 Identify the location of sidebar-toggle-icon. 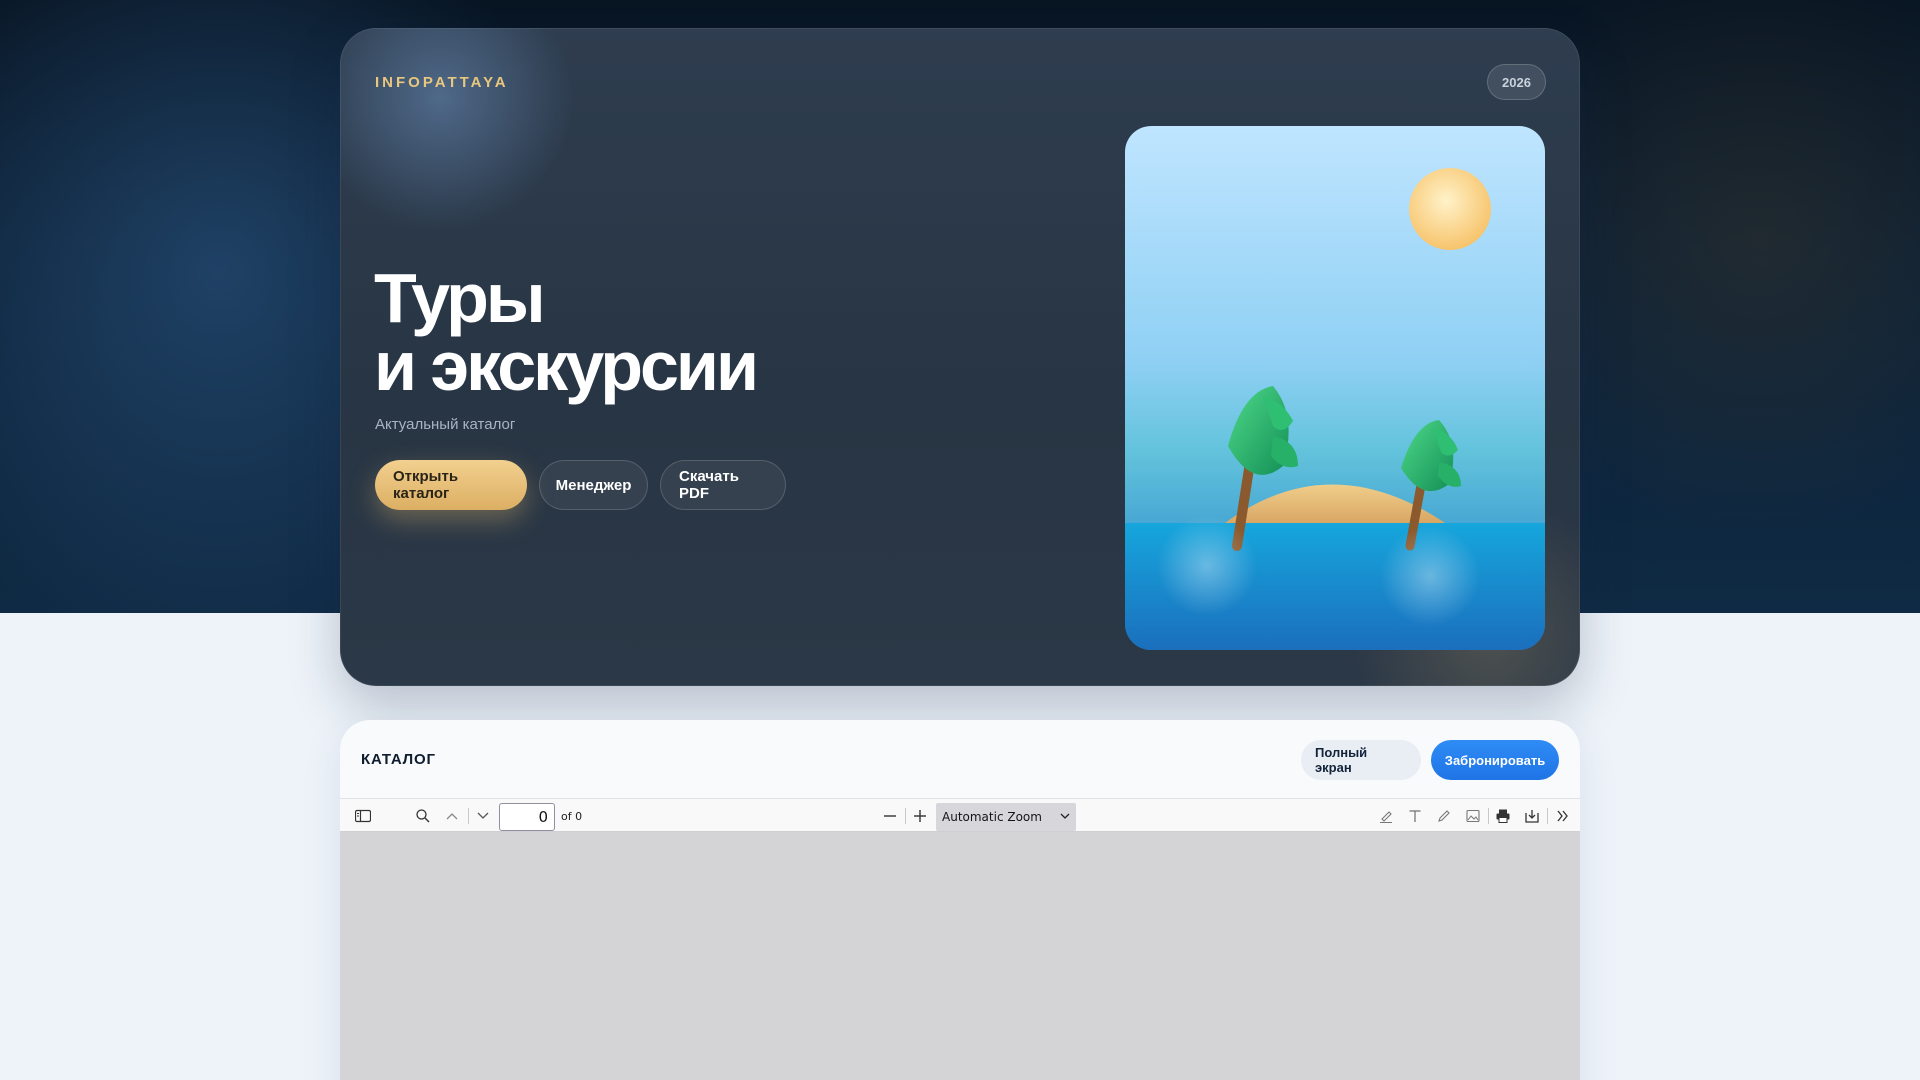
(363, 816).